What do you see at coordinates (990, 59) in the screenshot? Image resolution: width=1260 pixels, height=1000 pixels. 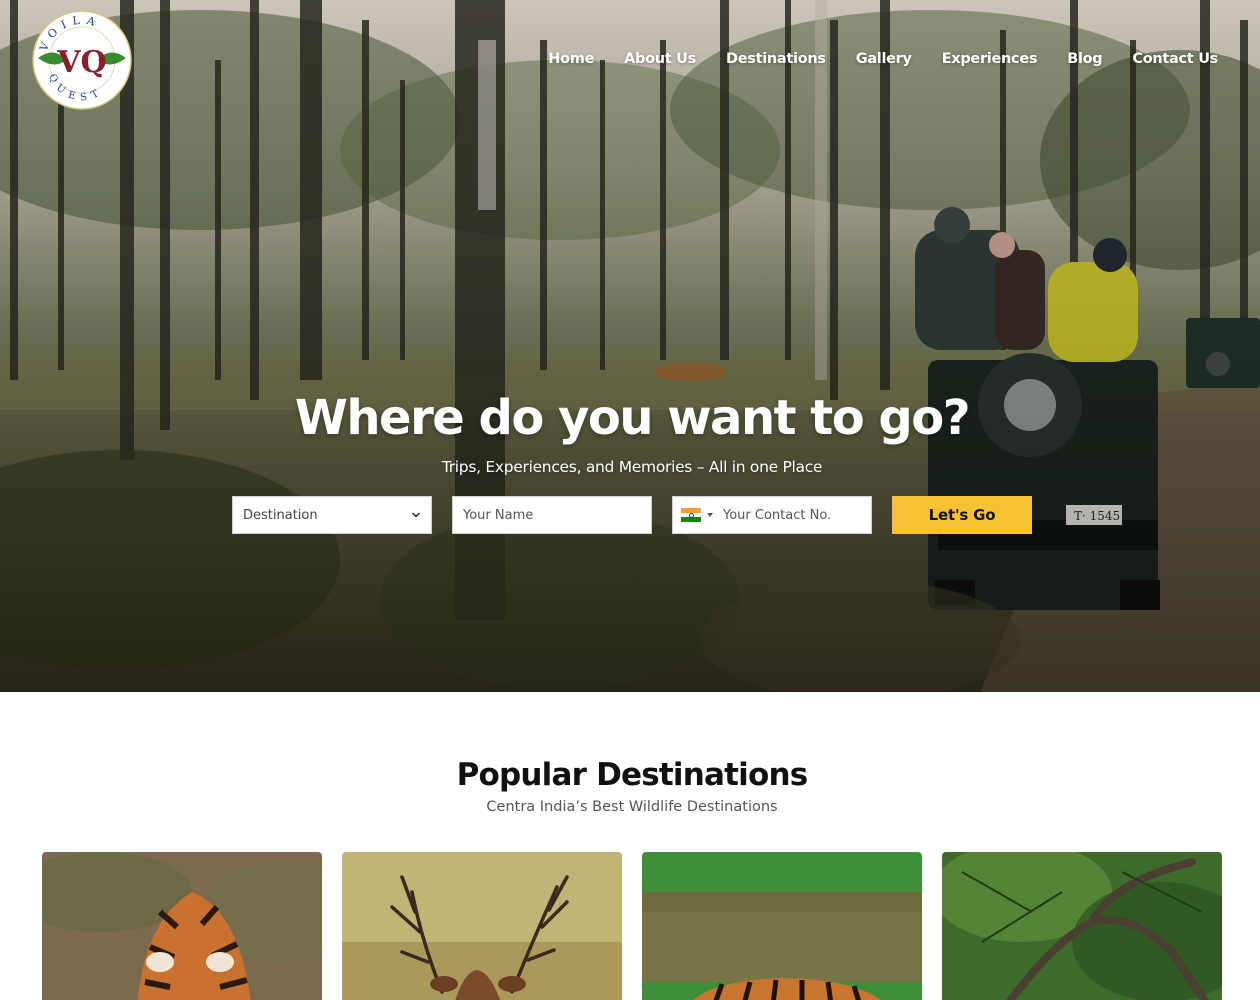 I see `nav-experiences: Experiences` at bounding box center [990, 59].